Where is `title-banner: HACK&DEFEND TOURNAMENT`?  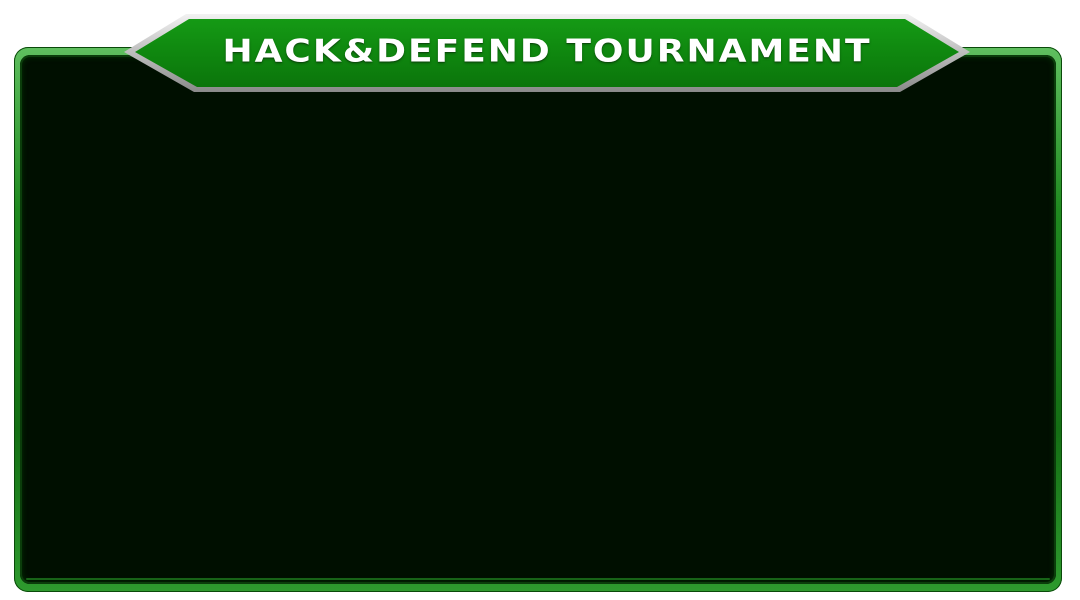 title-banner: HACK&DEFEND TOURNAMENT is located at coordinates (547, 53).